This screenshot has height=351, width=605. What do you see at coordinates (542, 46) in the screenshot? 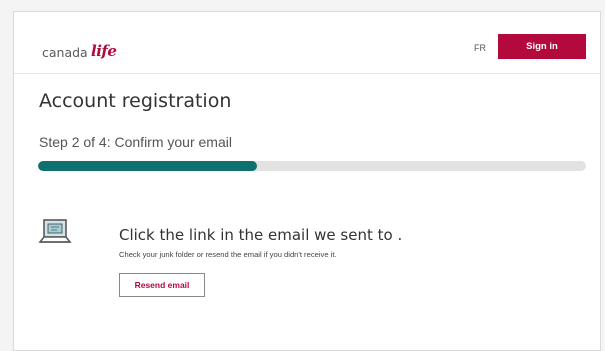
I see `sign-in-button: Sign in` at bounding box center [542, 46].